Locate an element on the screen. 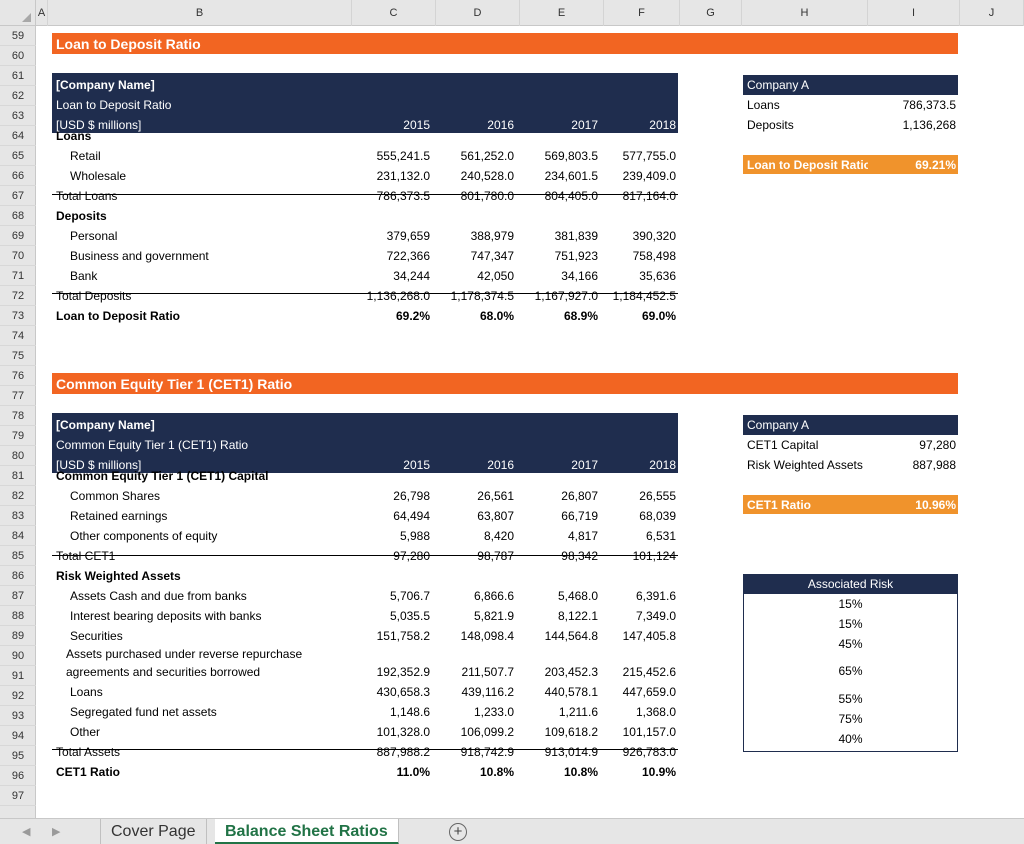 The image size is (1024, 844). row-header-90: 90 is located at coordinates (18, 656).